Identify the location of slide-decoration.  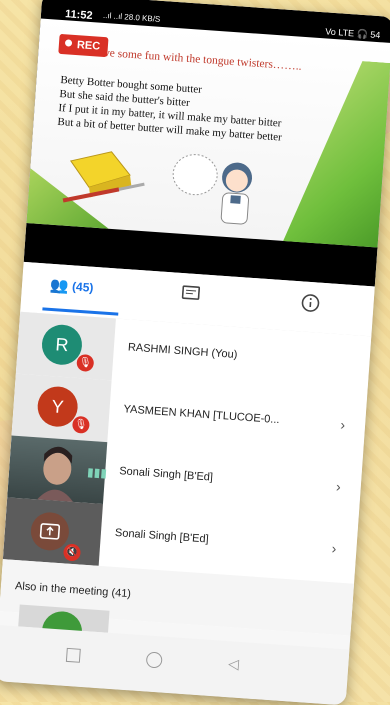
(333, 152).